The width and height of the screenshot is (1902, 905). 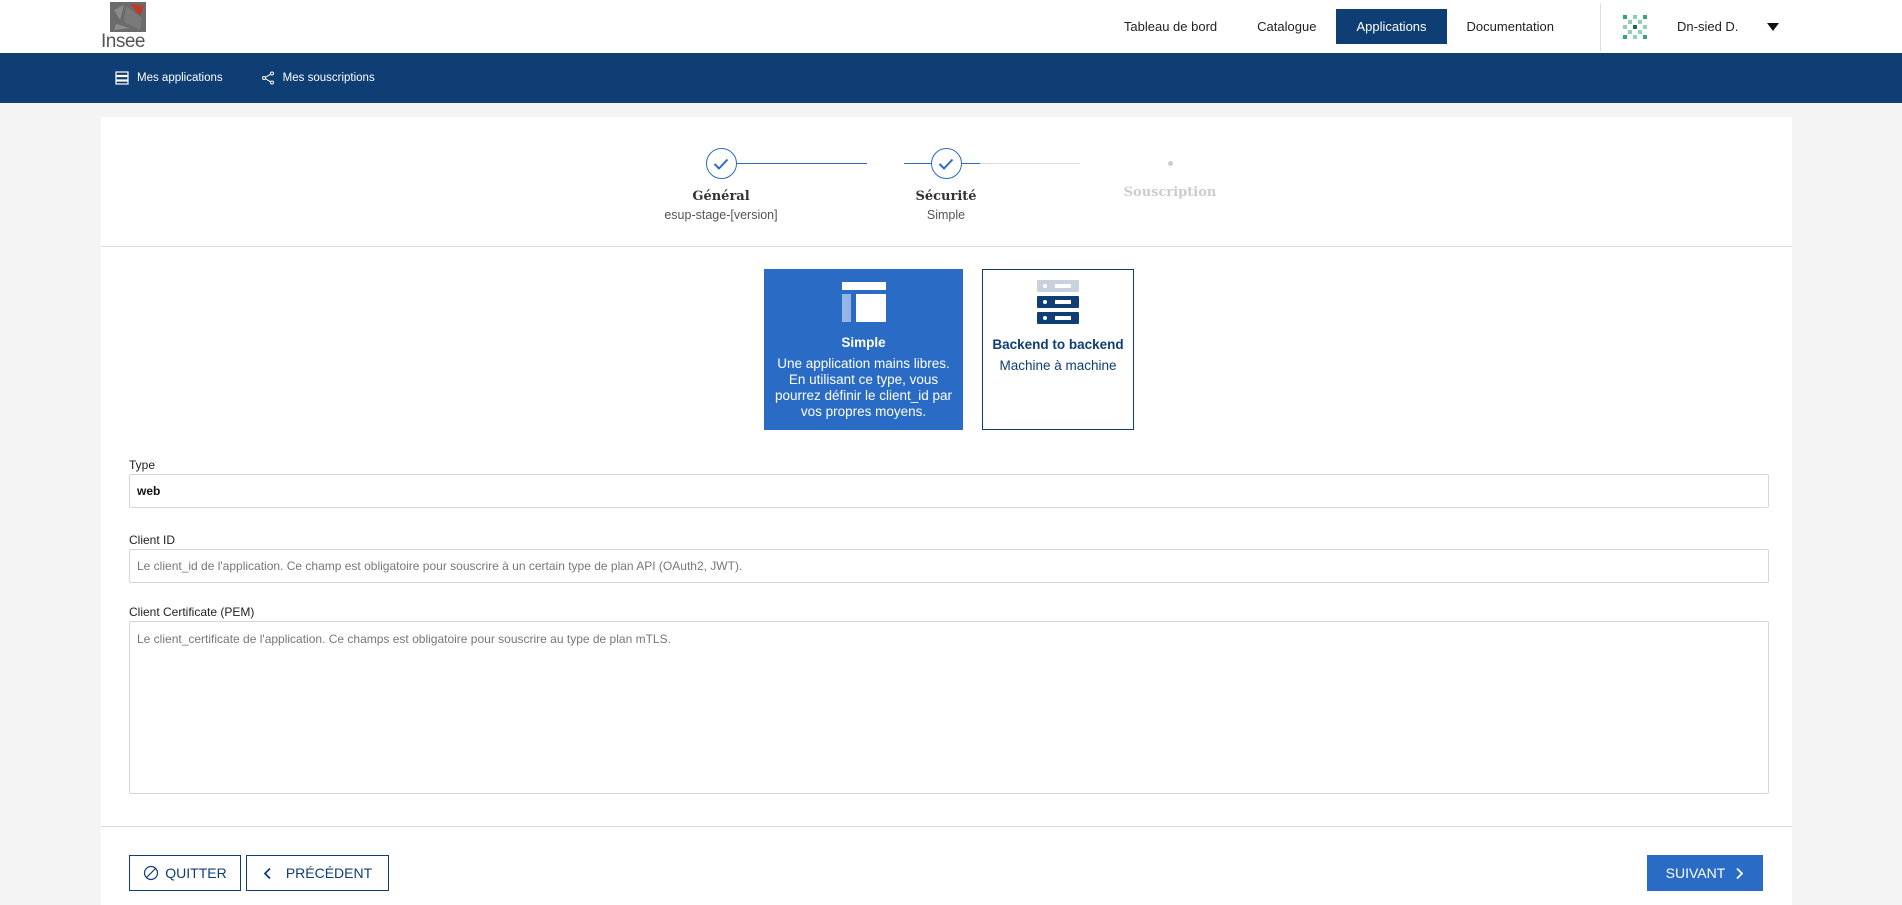 I want to click on nav-applications: Applications, so click(x=1391, y=26).